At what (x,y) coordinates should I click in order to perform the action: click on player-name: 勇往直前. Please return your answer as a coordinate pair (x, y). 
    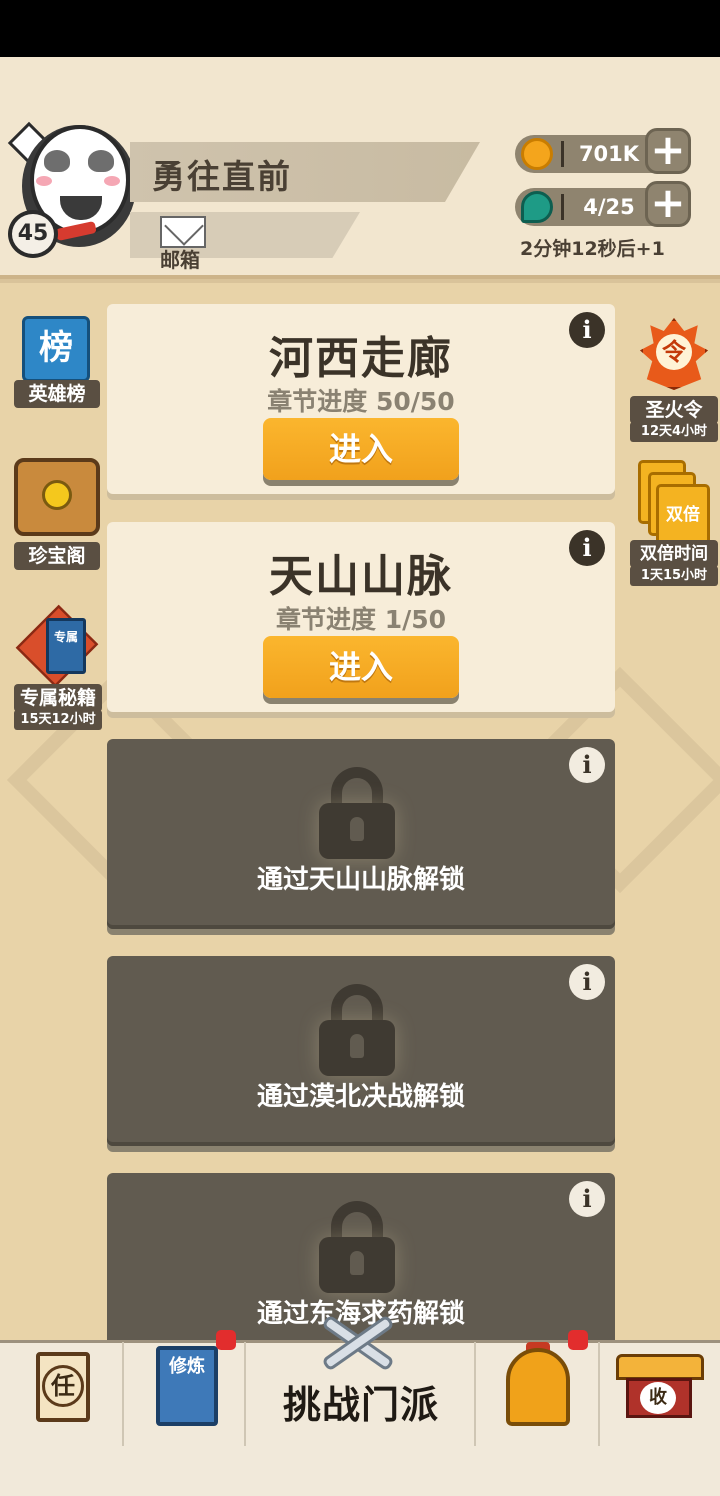
    Looking at the image, I should click on (222, 176).